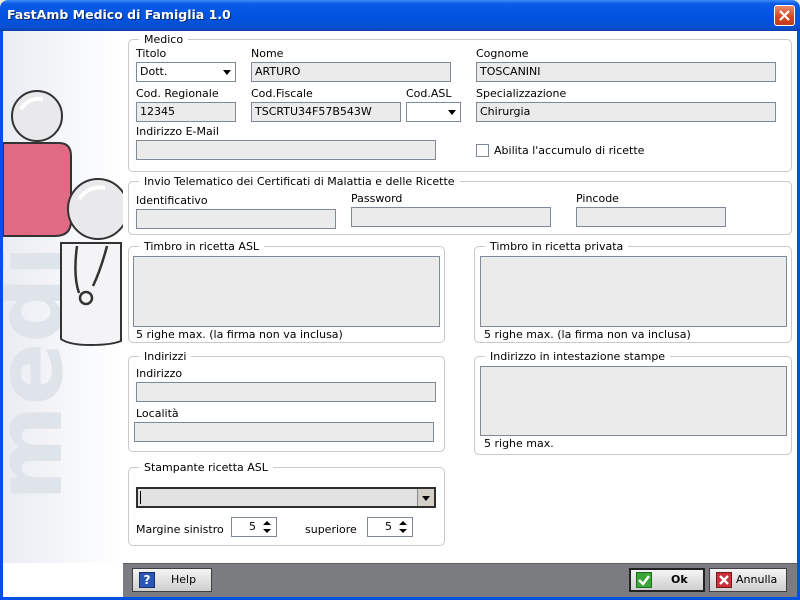 Image resolution: width=800 pixels, height=600 pixels. Describe the element at coordinates (757, 579) in the screenshot. I see `annulla-label: Annulla` at that location.